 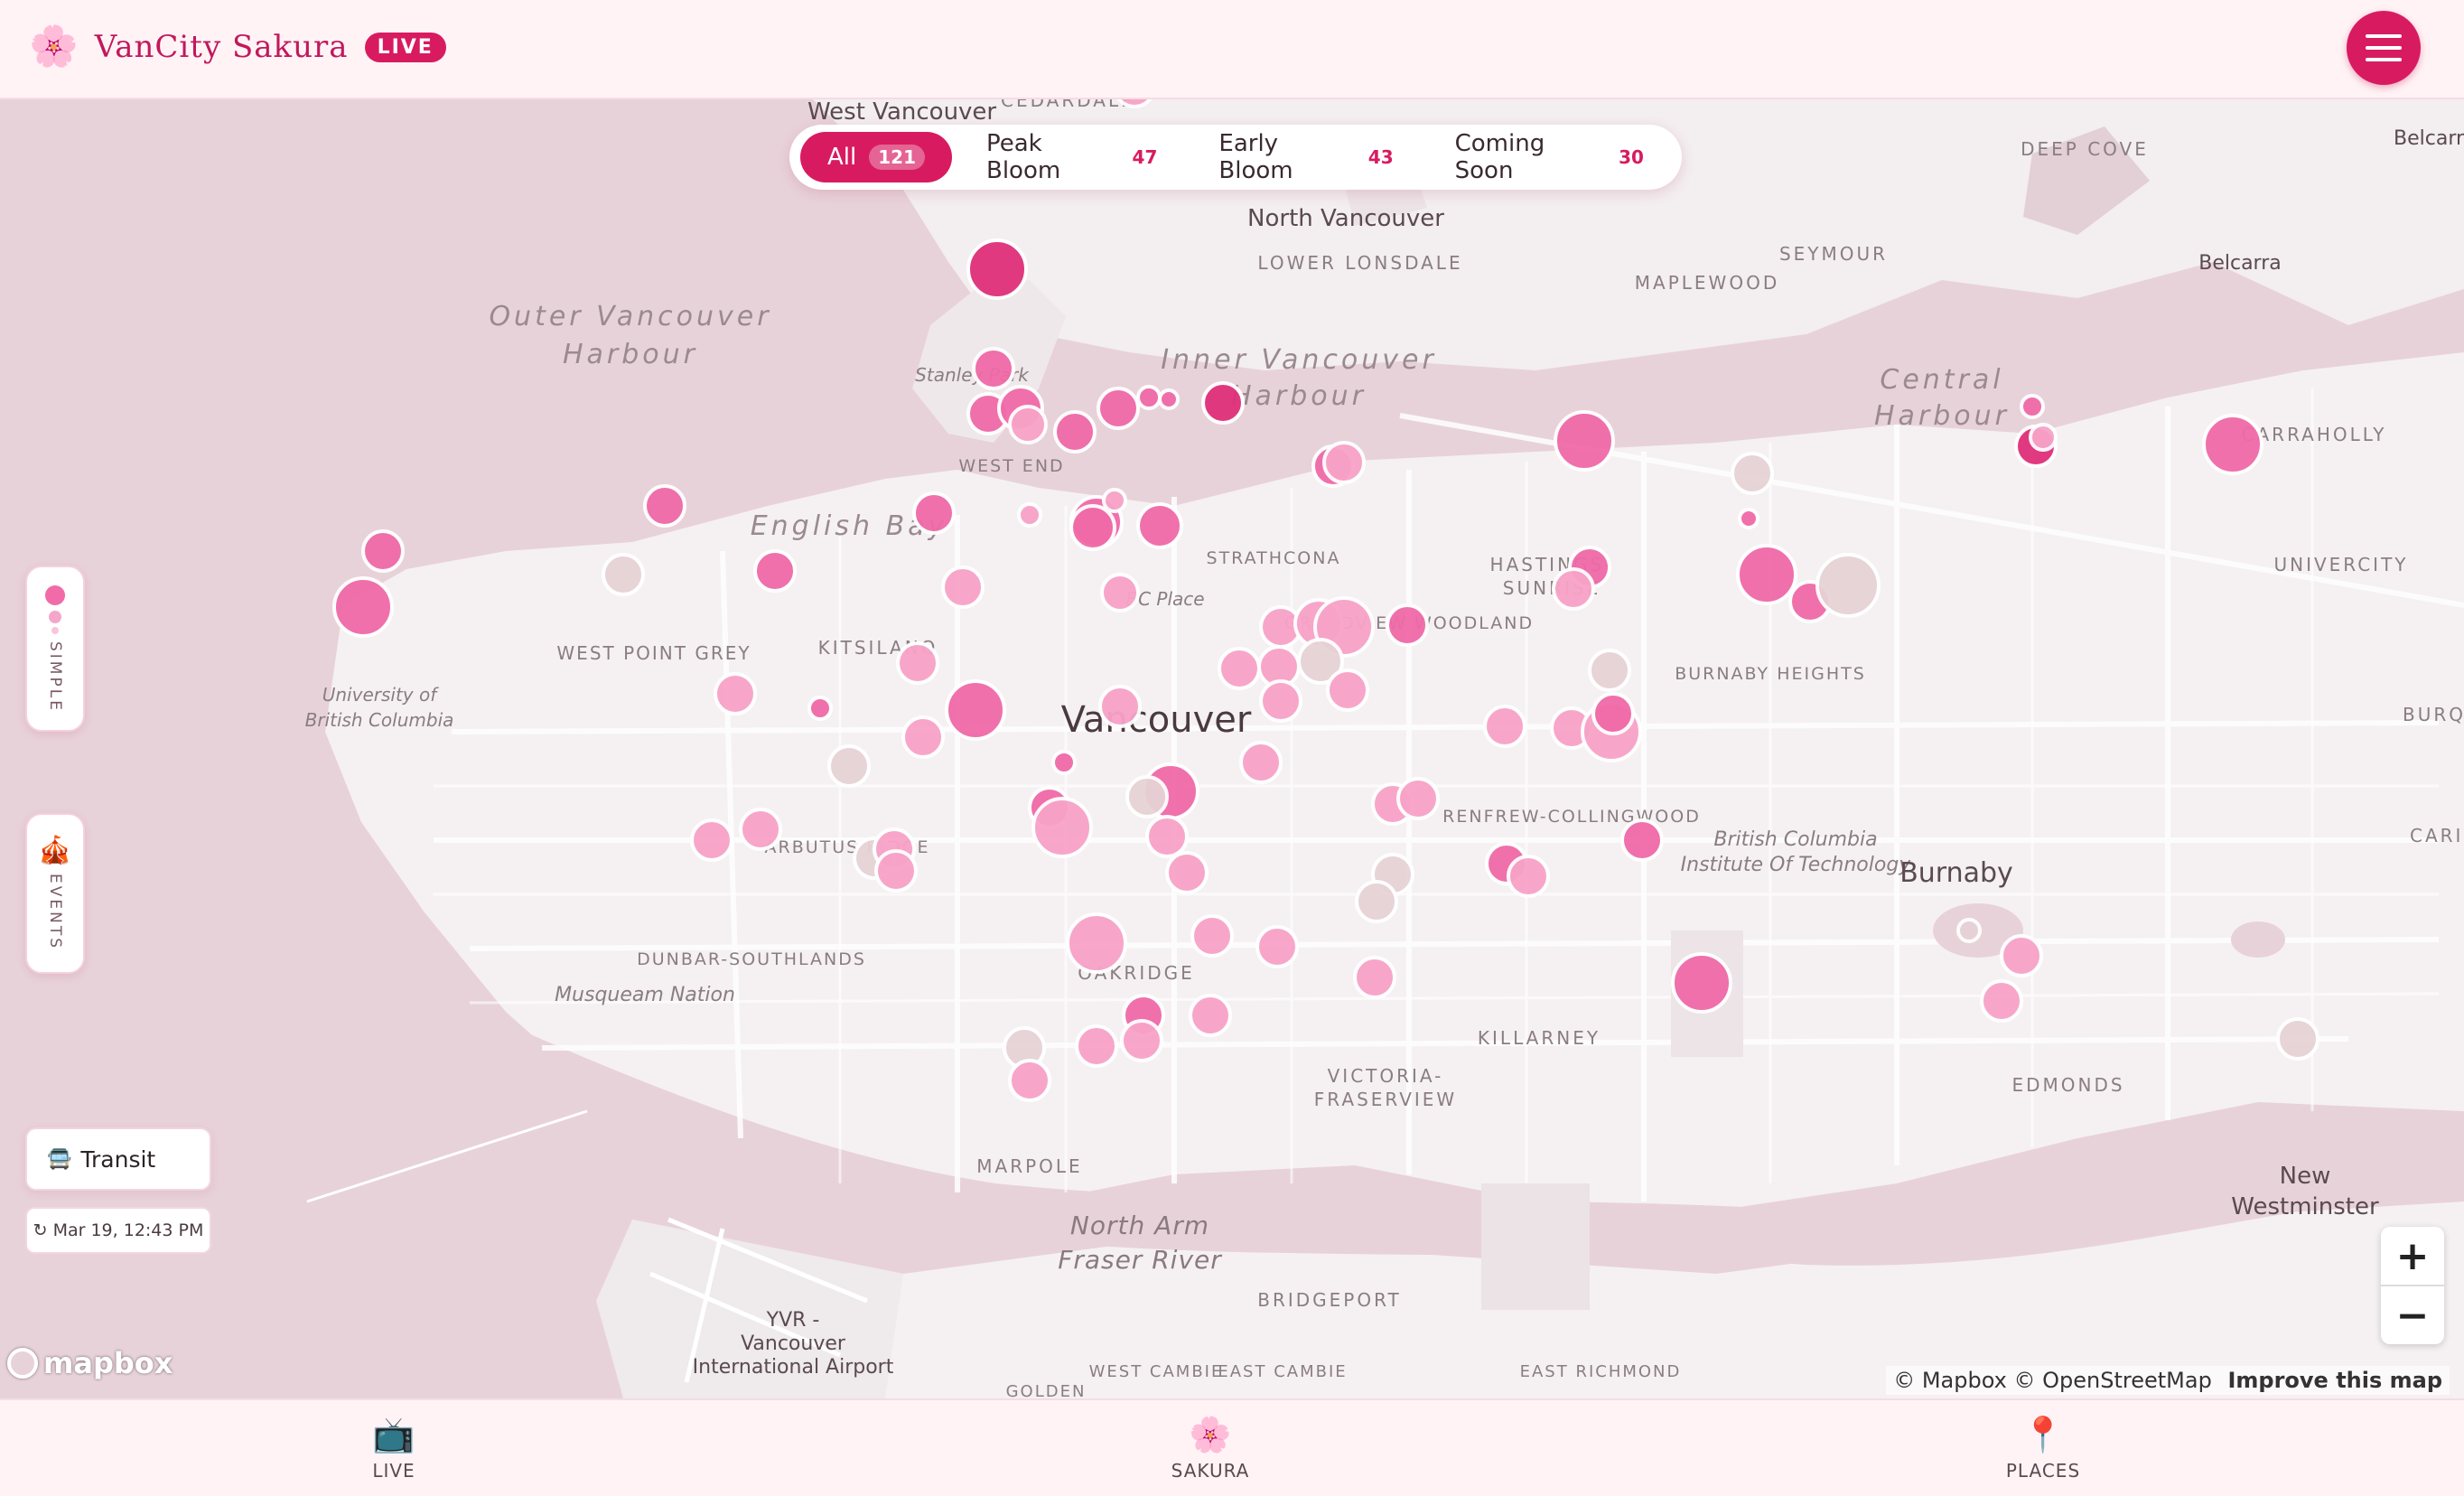 What do you see at coordinates (2043, 1448) in the screenshot?
I see `nav-item-places: 📍 PLACES` at bounding box center [2043, 1448].